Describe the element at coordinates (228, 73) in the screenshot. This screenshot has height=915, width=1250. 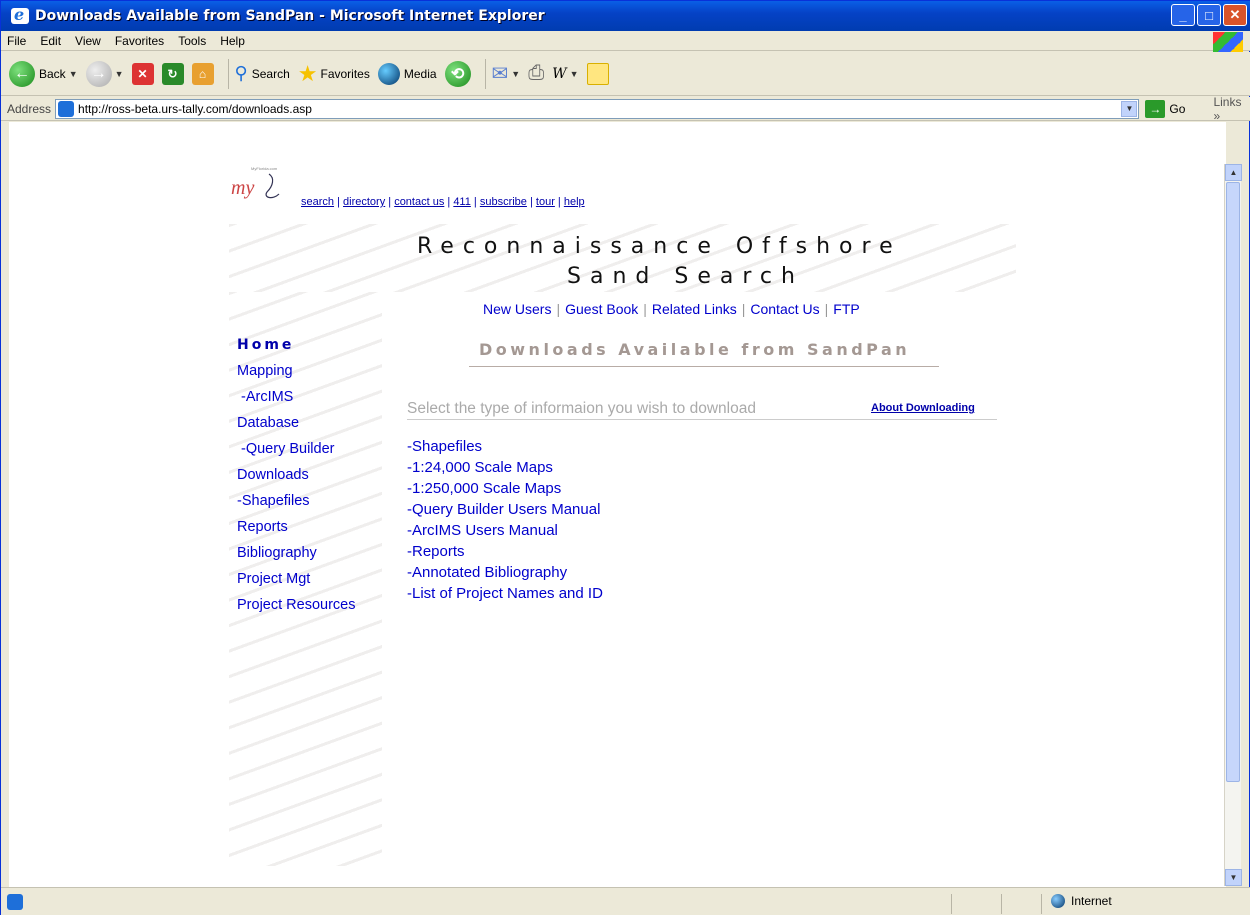
I see `toolbar-separator` at that location.